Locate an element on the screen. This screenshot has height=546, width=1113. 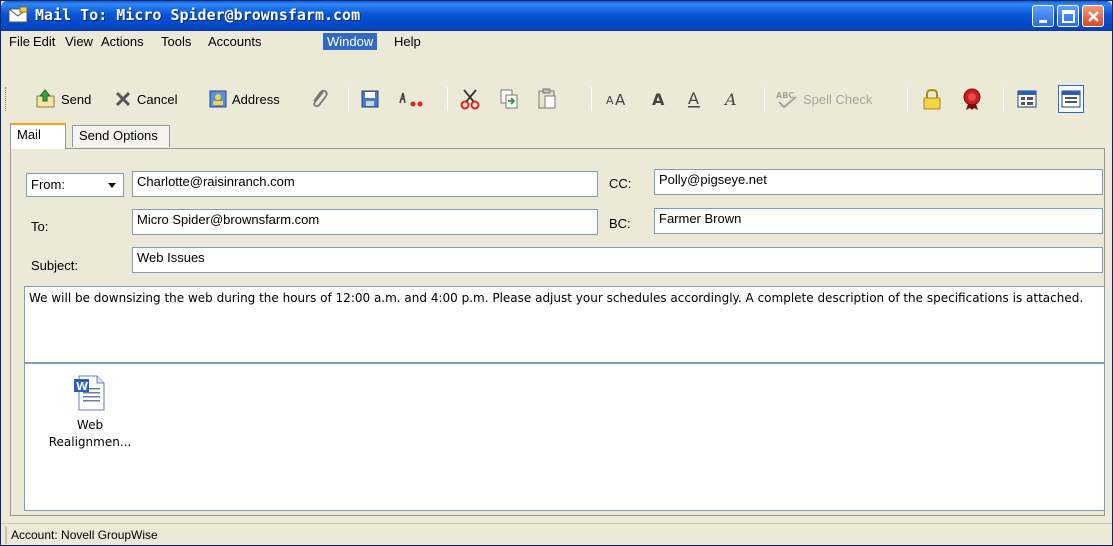
maximize-icon is located at coordinates (1068, 16).